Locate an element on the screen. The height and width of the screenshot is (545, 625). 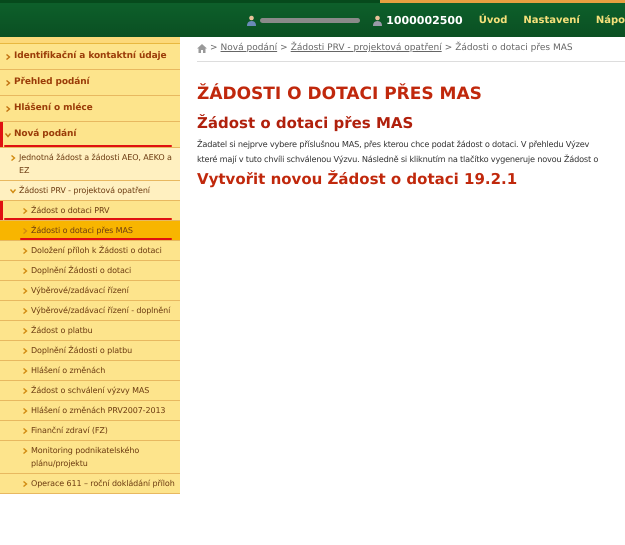
nav-link: Nastavení is located at coordinates (551, 20).